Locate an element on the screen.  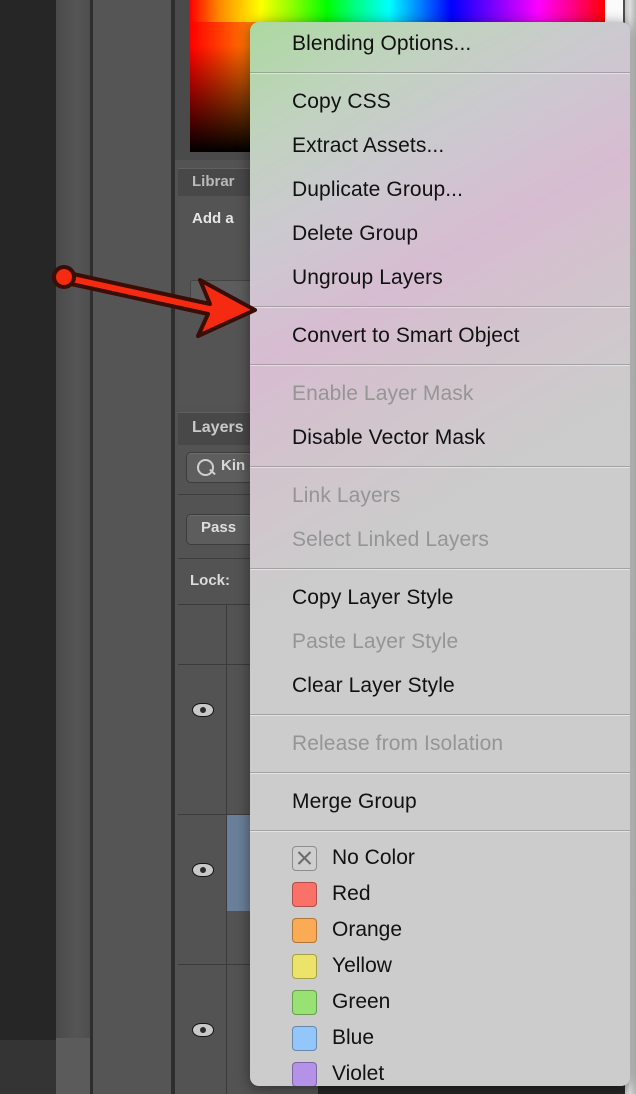
color-label-text: Violet is located at coordinates (358, 1073).